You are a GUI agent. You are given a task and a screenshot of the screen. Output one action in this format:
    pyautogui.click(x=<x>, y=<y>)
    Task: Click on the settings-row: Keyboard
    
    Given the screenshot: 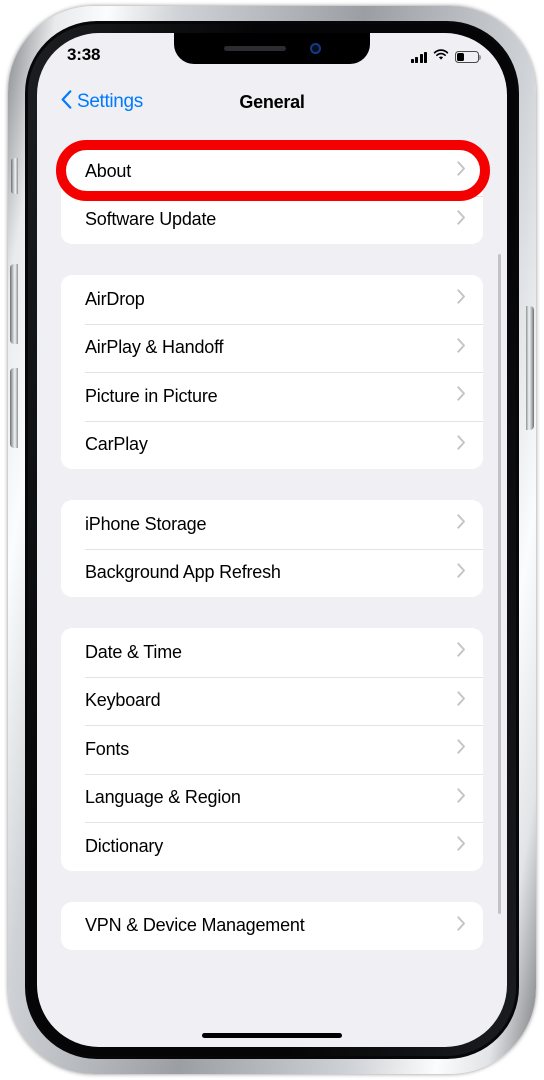 What is the action you would take?
    pyautogui.click(x=272, y=701)
    